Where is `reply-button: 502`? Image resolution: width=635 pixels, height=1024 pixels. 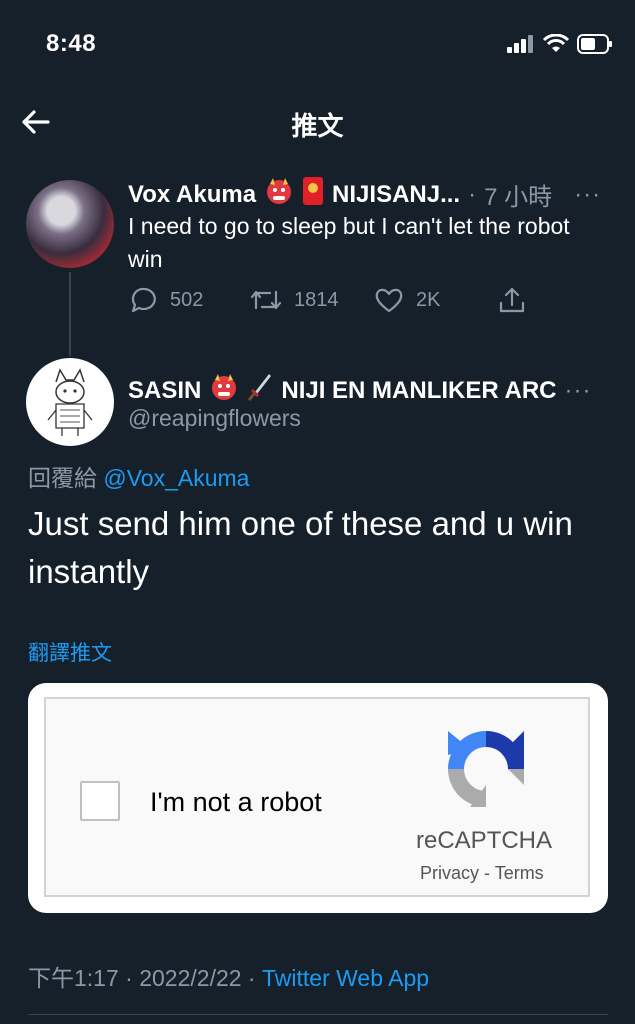 reply-button: 502 is located at coordinates (166, 300).